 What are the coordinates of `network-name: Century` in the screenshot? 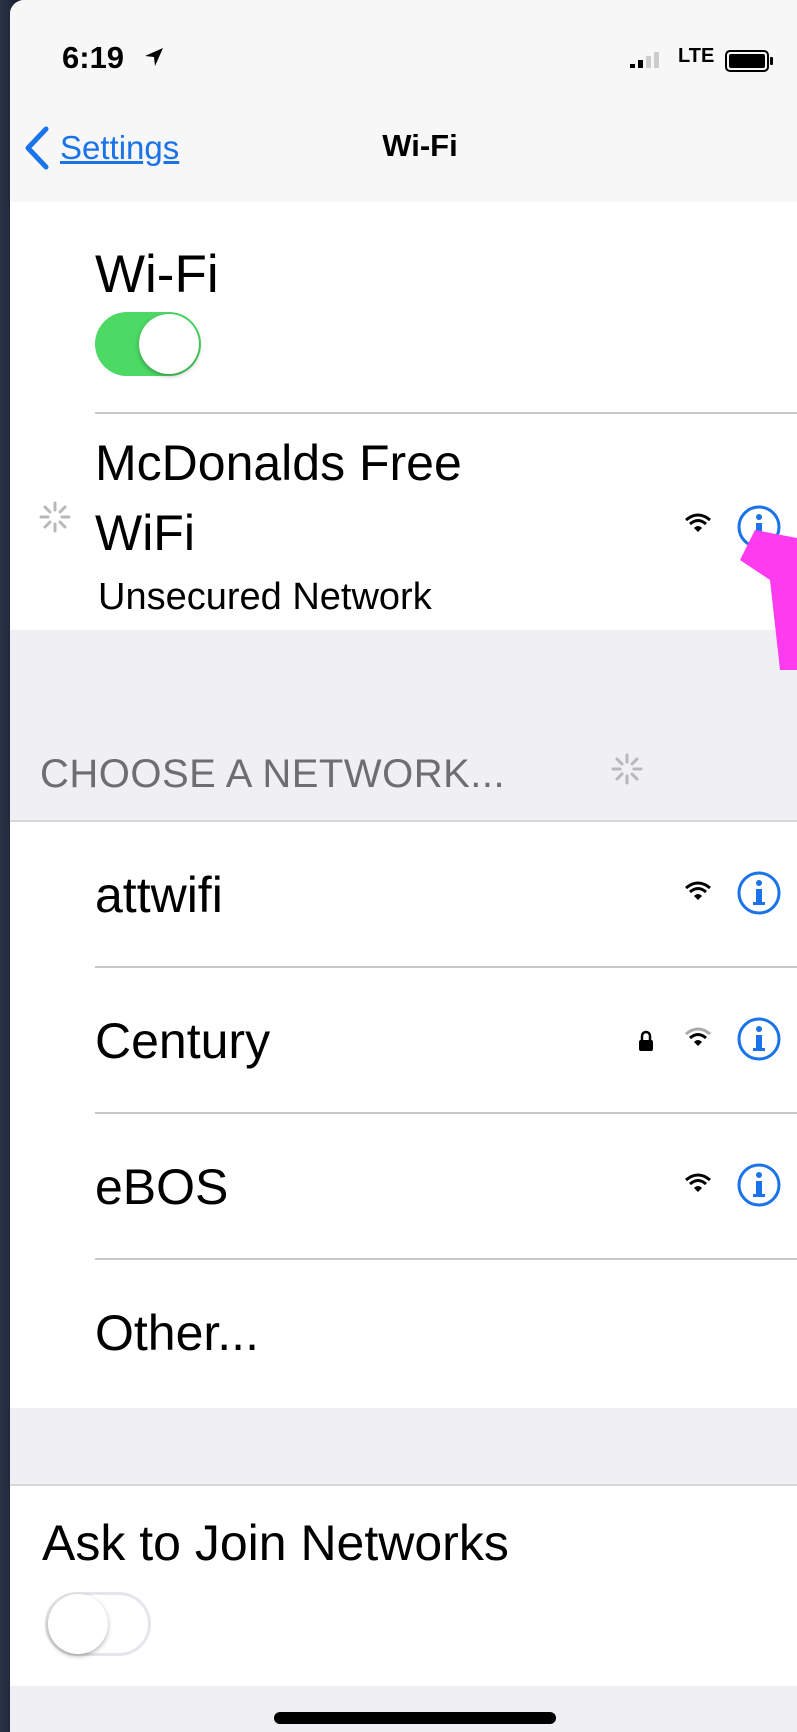 It's located at (183, 1041).